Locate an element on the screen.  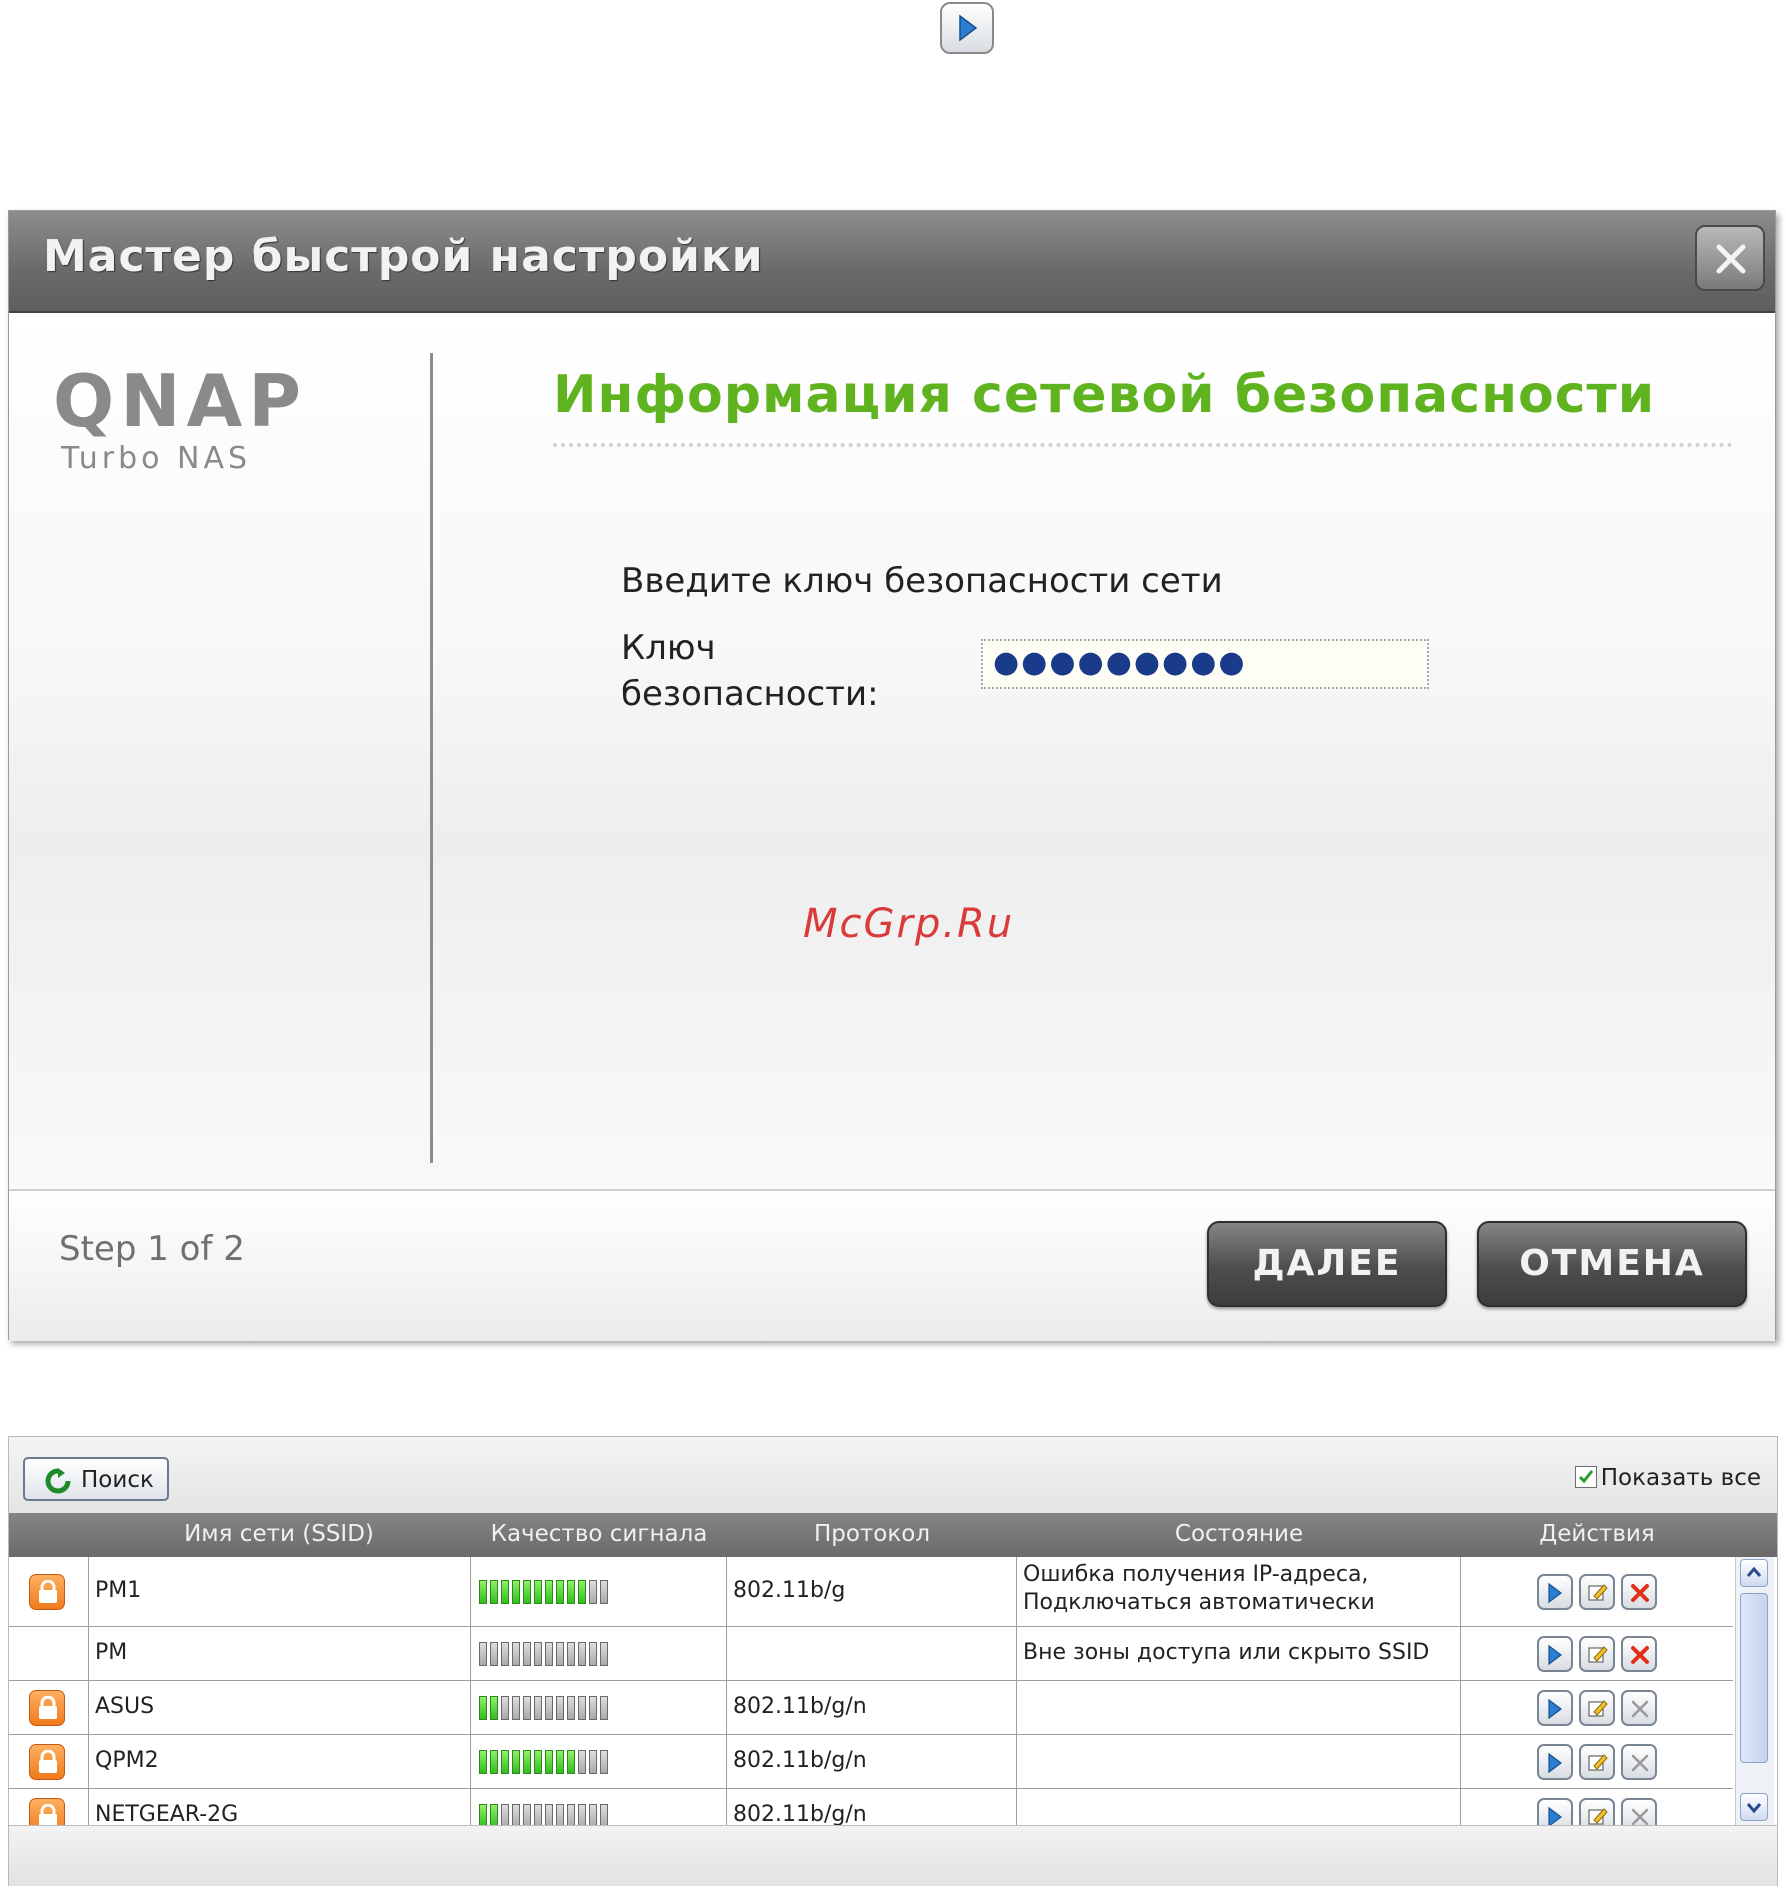
scroll-thumb is located at coordinates (1754, 1678).